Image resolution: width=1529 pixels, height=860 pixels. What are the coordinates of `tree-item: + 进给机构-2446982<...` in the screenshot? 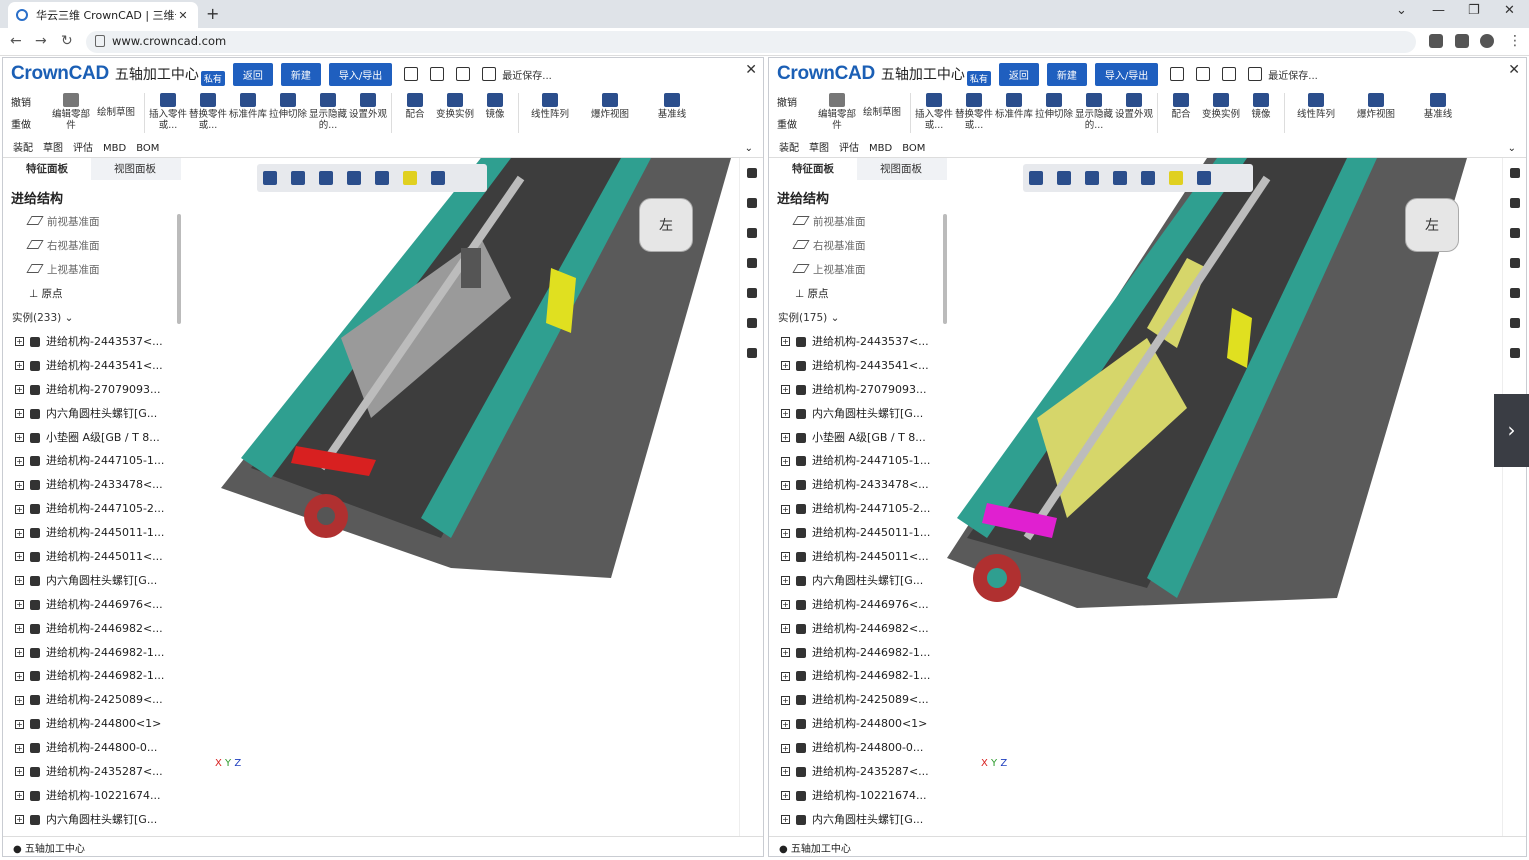 It's located at (858, 629).